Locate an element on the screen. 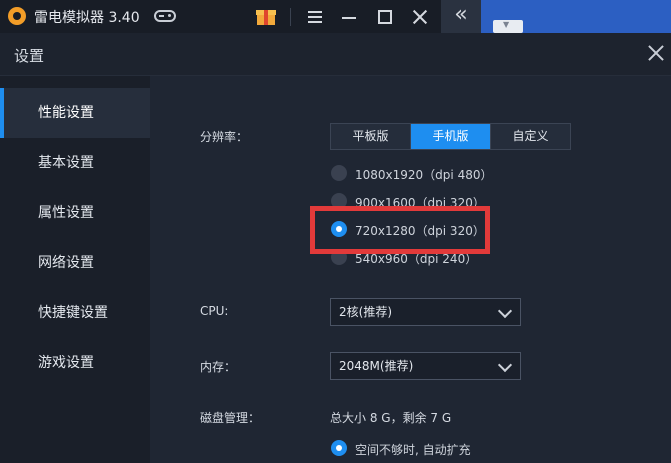 The image size is (671, 463). app-title: 雷电模拟器 3.40 is located at coordinates (87, 18).